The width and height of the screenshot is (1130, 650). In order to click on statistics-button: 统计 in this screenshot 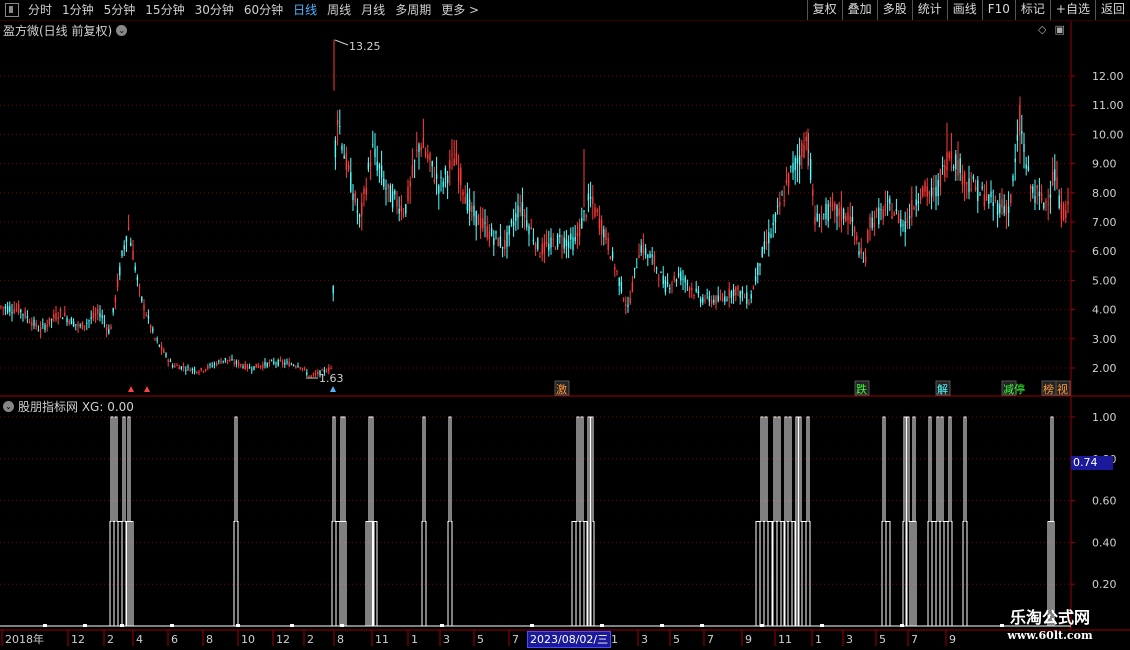, I will do `click(929, 10)`.